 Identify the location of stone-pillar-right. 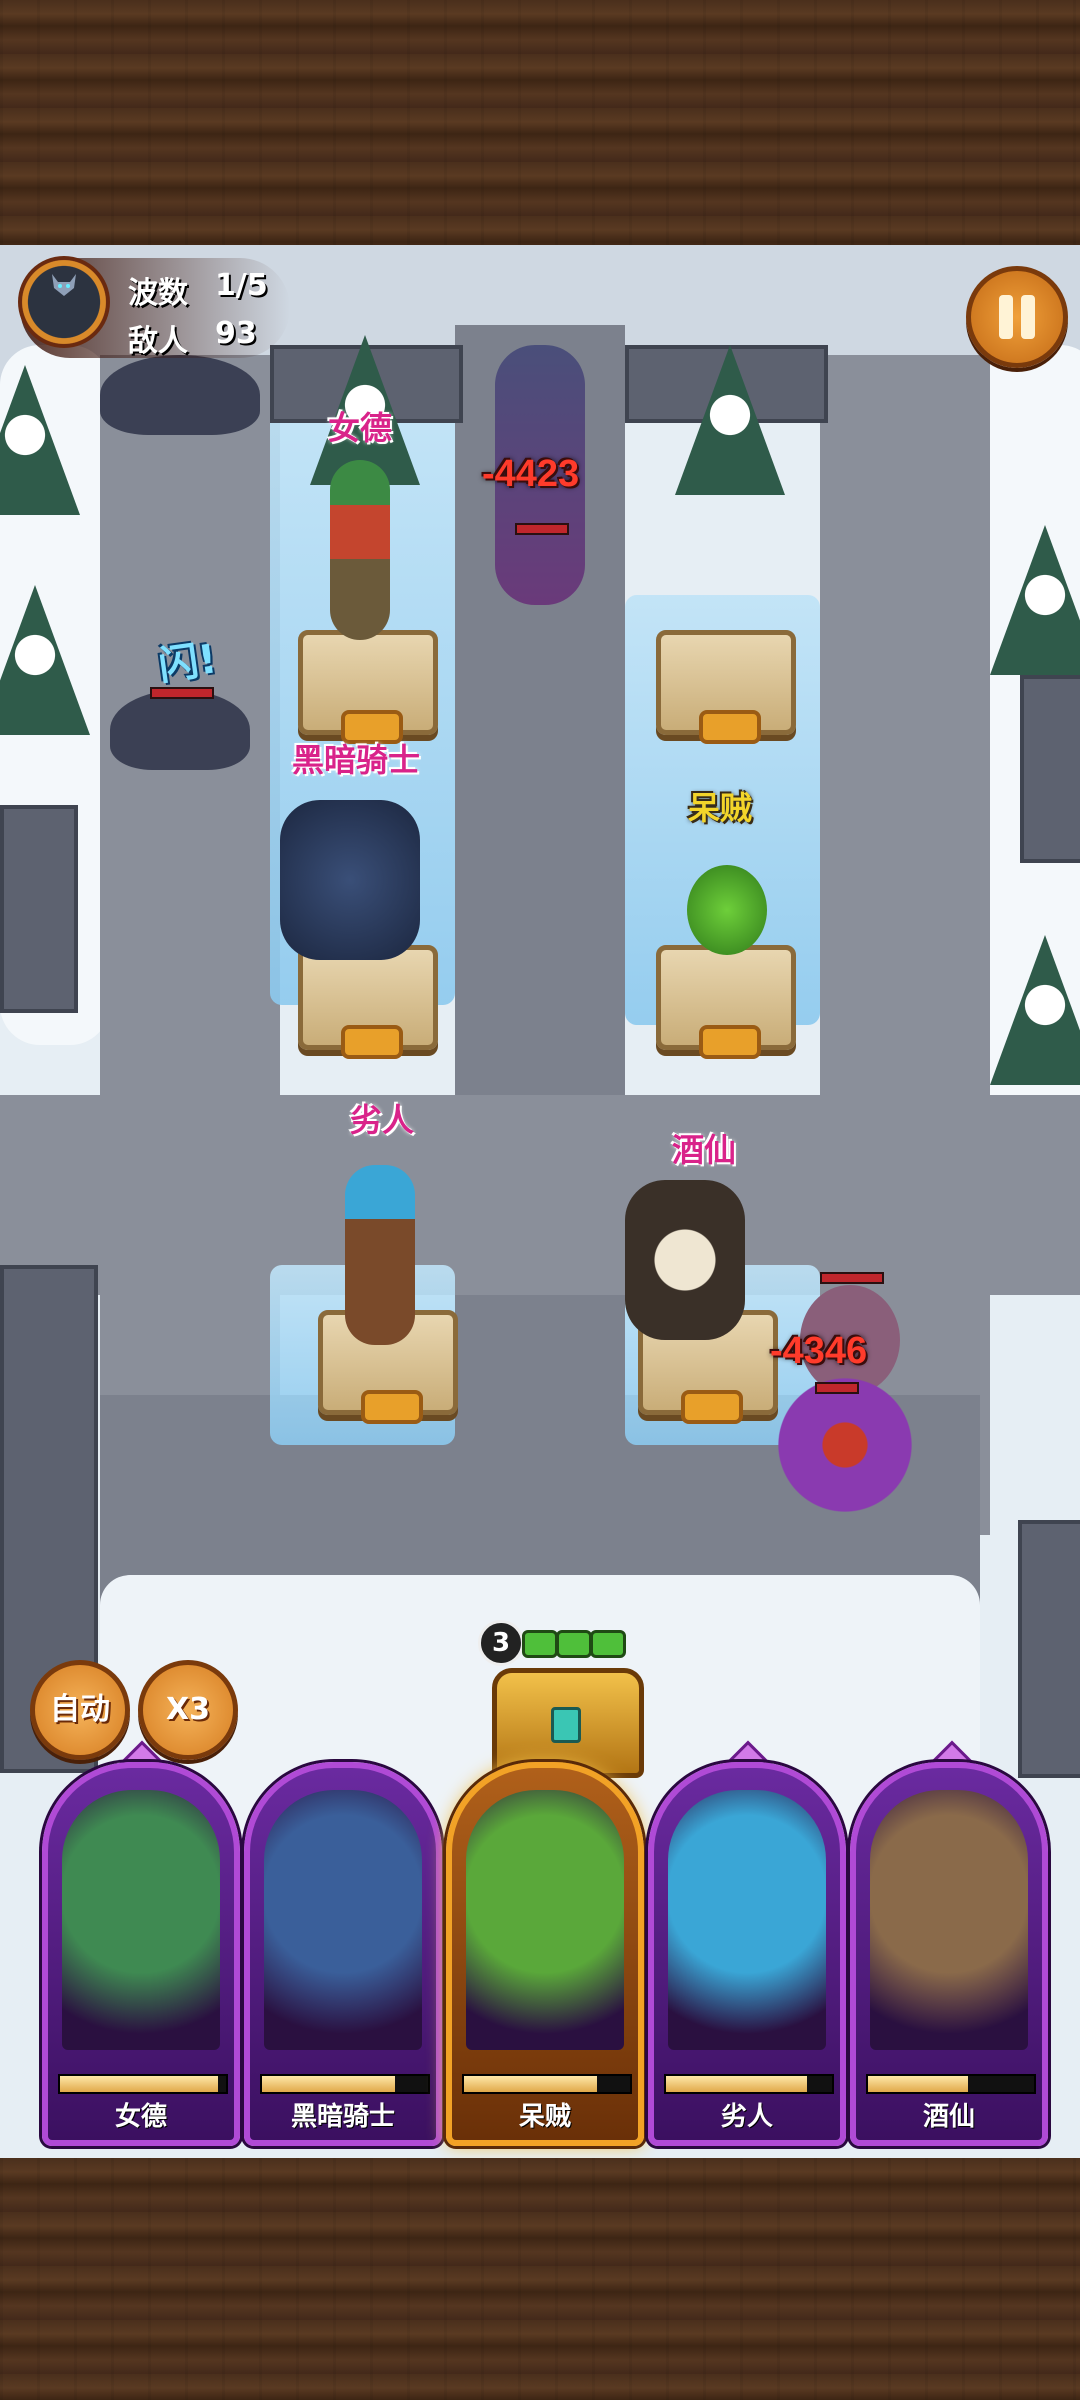
(1050, 769).